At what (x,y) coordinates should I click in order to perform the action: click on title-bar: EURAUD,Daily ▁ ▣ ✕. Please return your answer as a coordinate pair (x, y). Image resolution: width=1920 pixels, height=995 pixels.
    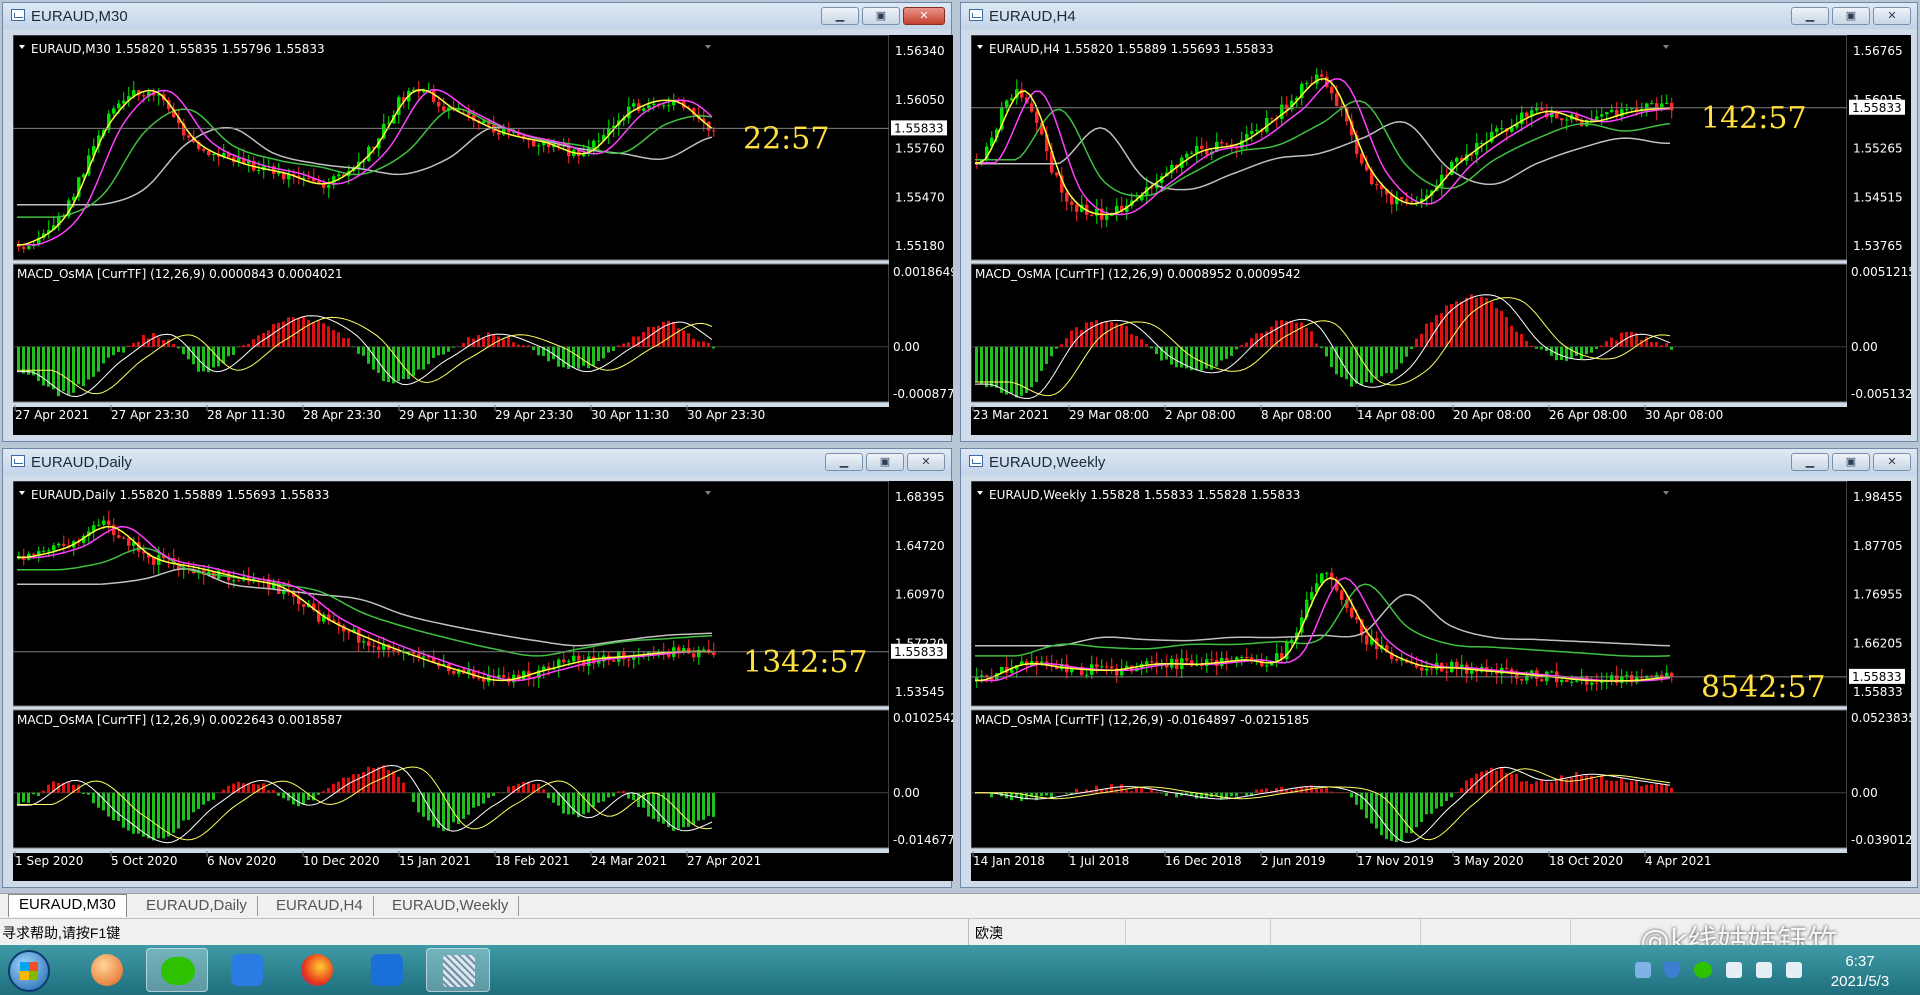
    Looking at the image, I should click on (477, 462).